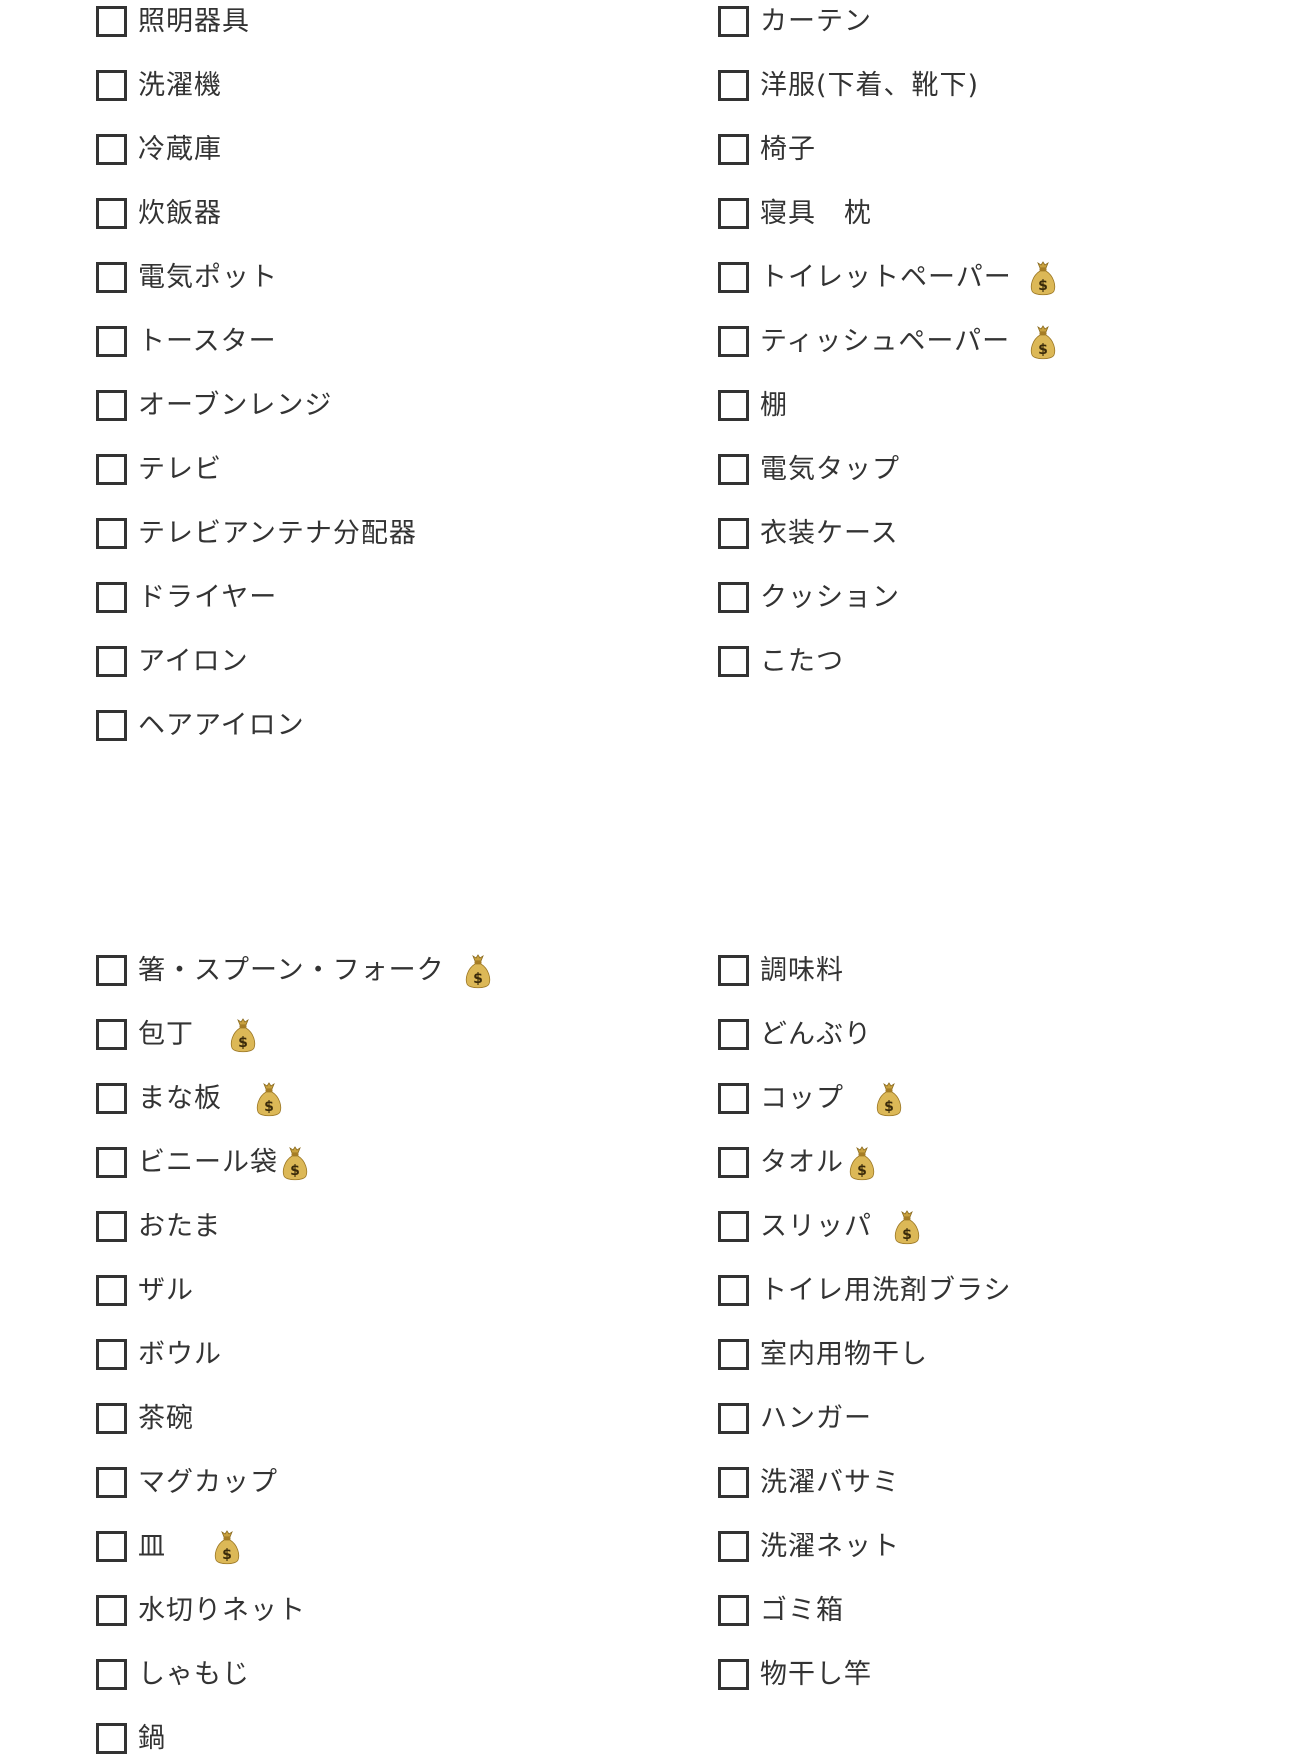  I want to click on item-label: おたま, so click(180, 1226).